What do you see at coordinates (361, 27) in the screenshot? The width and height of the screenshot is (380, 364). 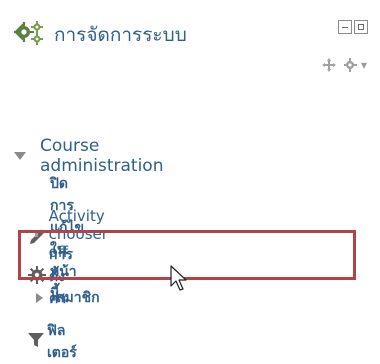 I see `dock-block-icon` at bounding box center [361, 27].